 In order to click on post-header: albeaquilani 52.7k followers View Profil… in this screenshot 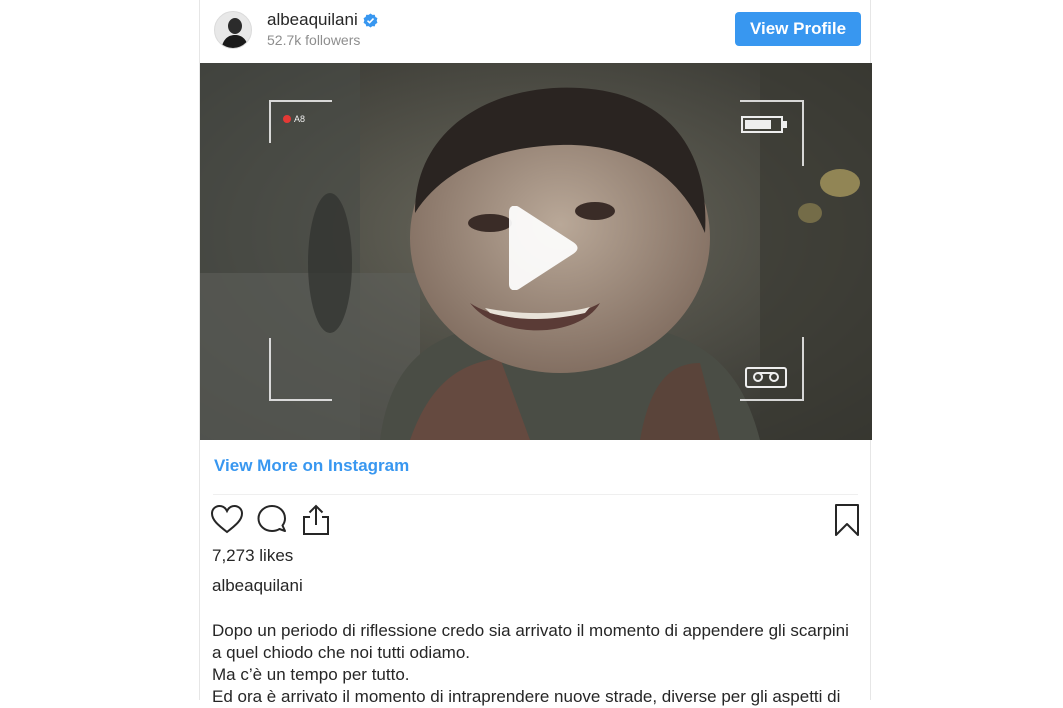, I will do `click(536, 31)`.